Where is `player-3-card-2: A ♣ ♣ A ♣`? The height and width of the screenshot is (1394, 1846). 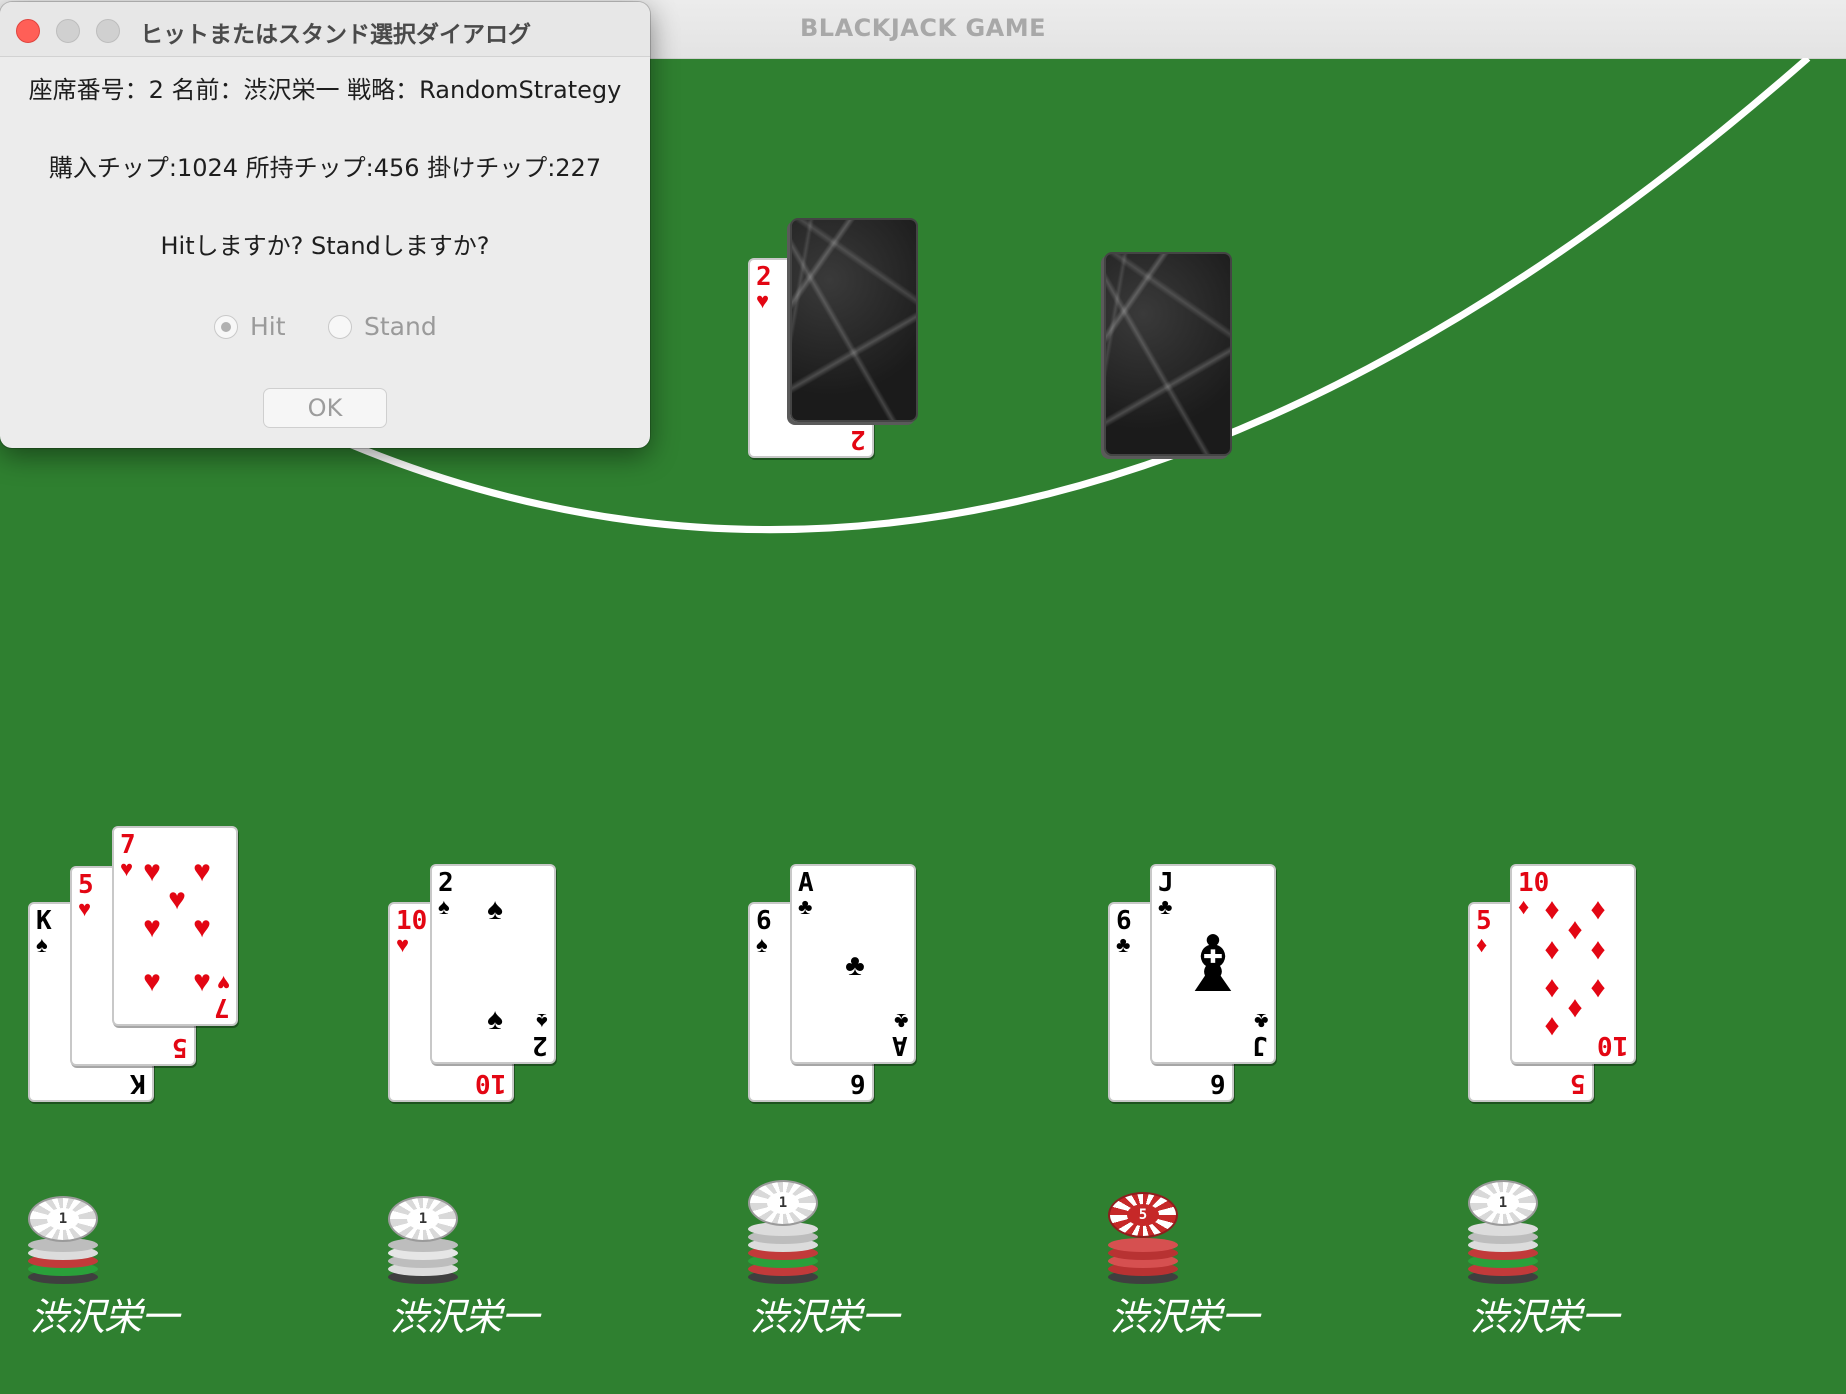 player-3-card-2: A ♣ ♣ A ♣ is located at coordinates (853, 964).